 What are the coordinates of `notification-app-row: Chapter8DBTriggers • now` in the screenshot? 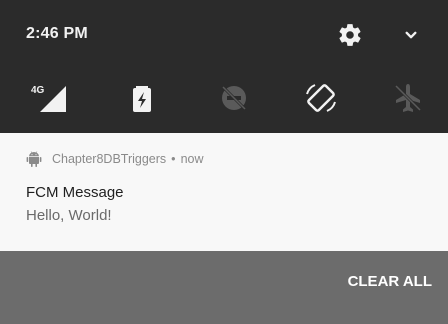 It's located at (115, 159).